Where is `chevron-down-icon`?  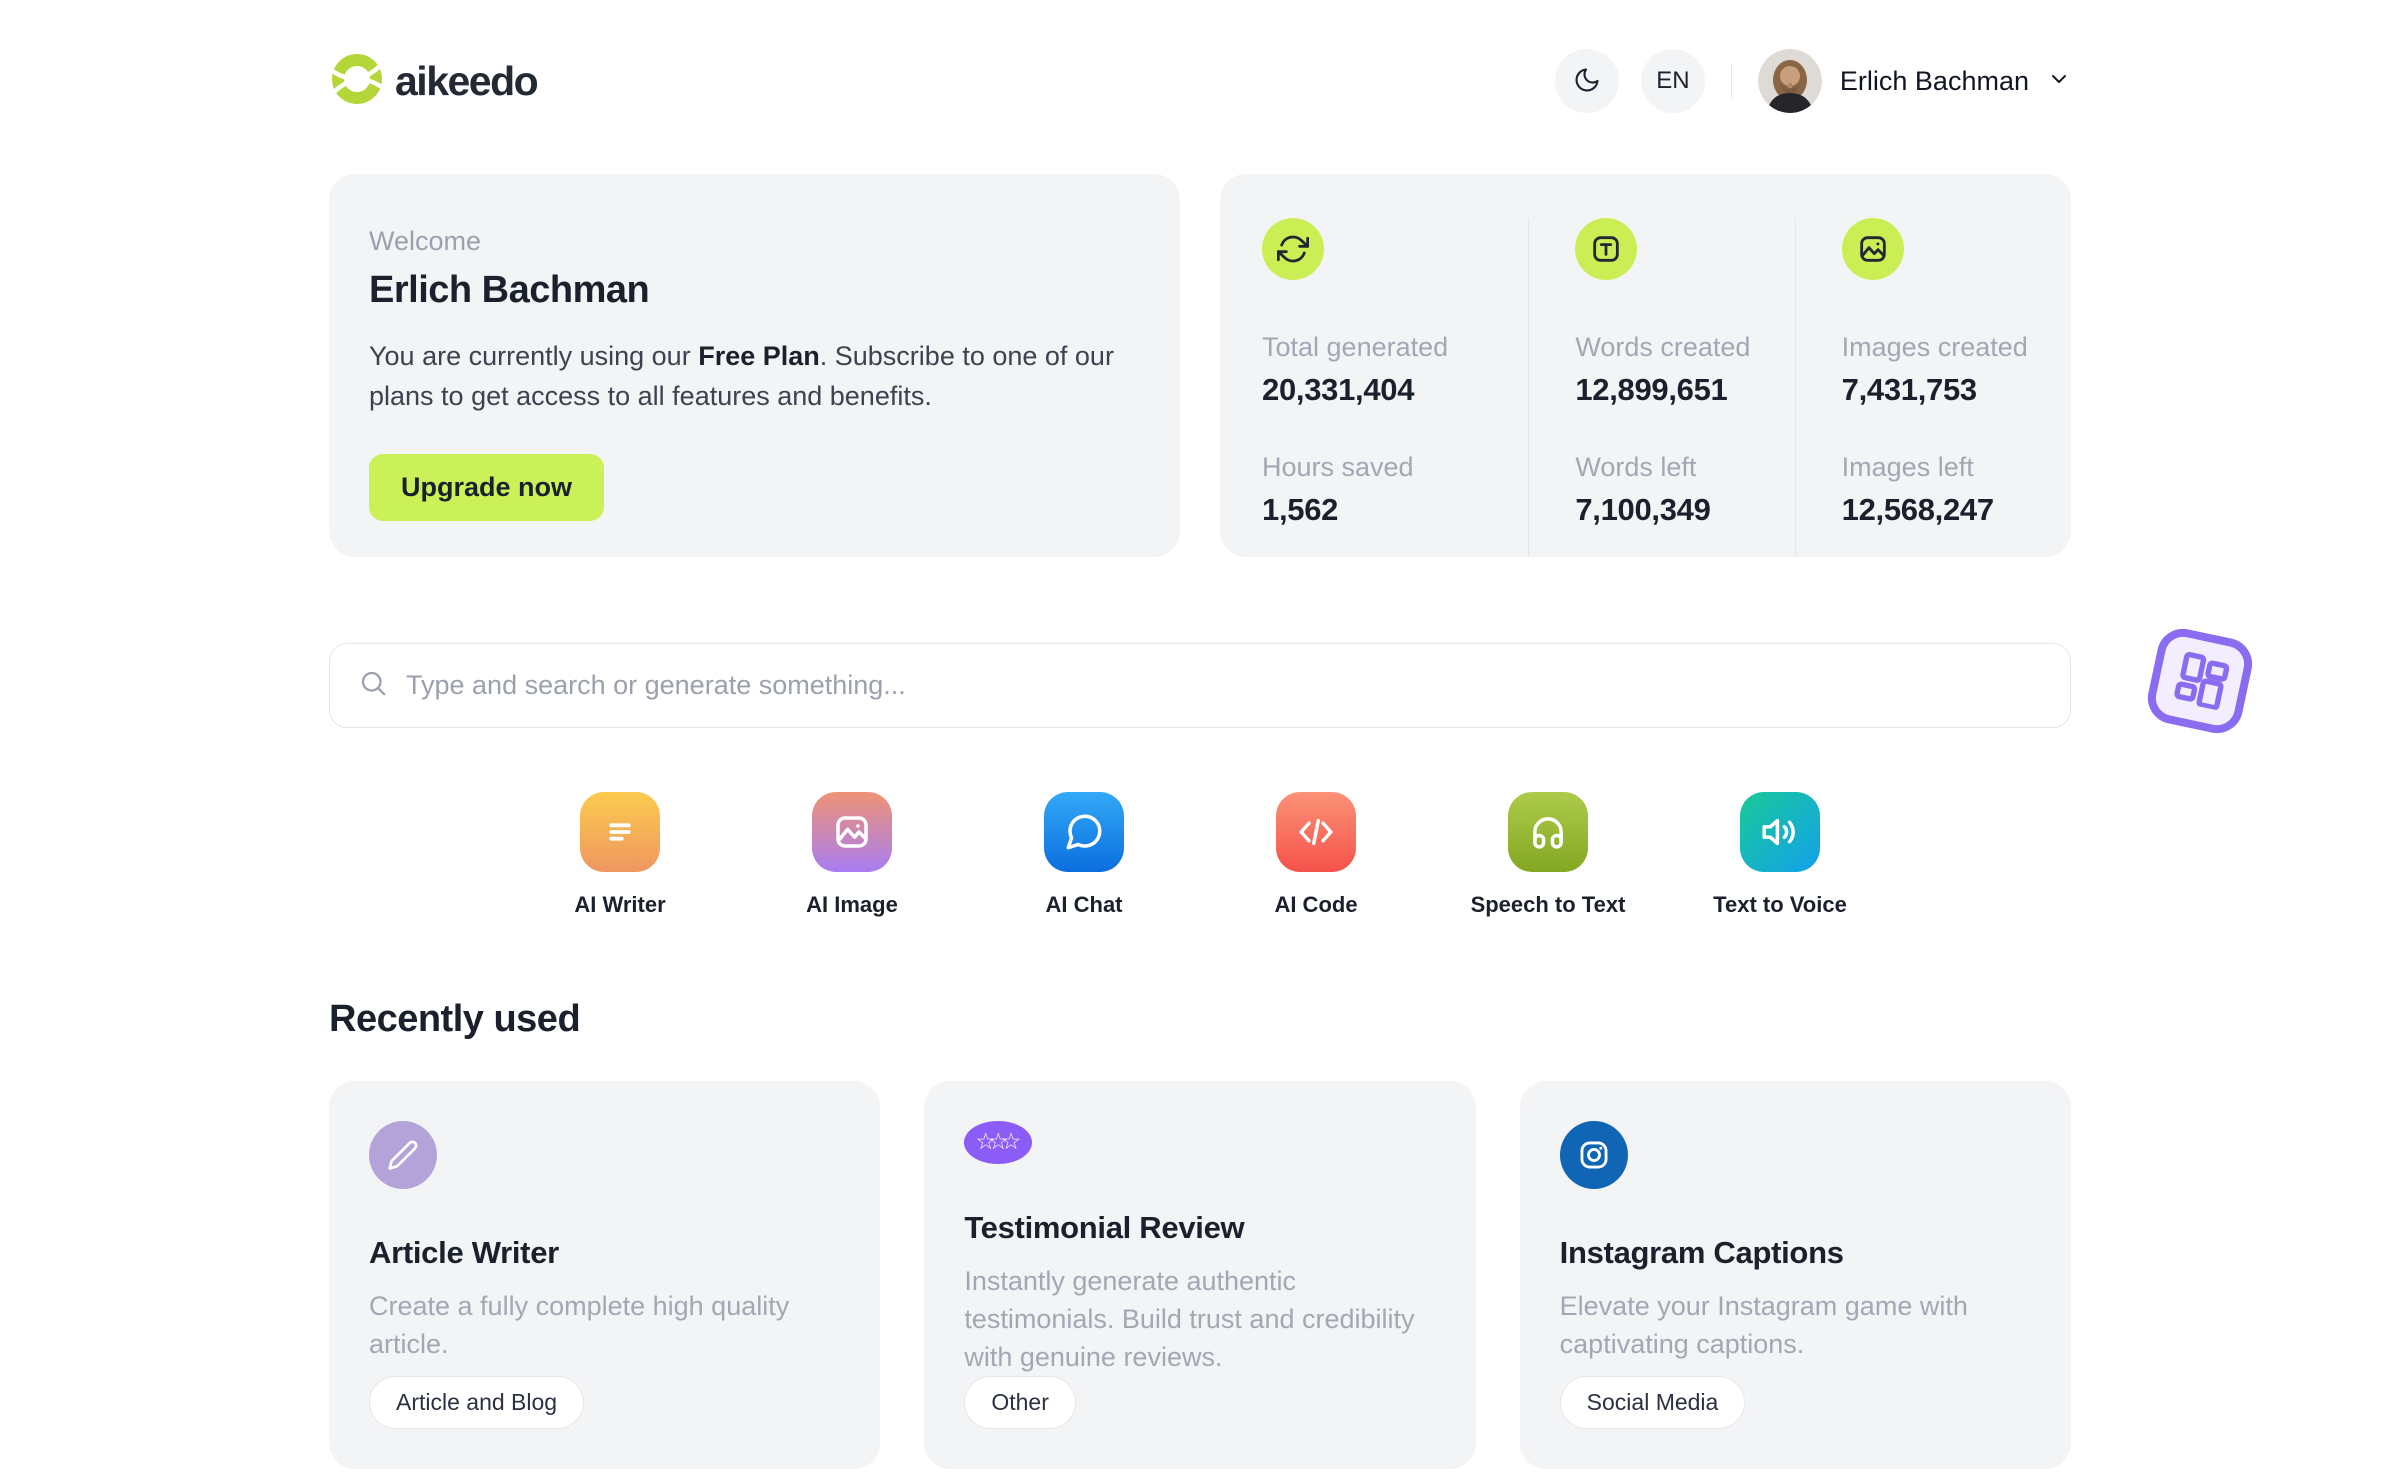 chevron-down-icon is located at coordinates (2059, 81).